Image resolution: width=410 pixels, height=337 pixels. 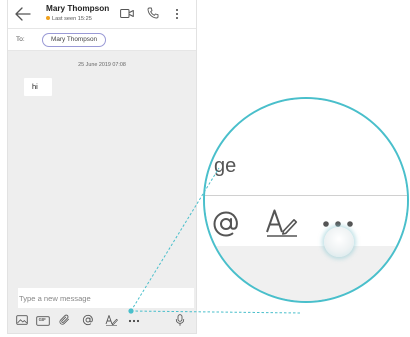 What do you see at coordinates (77, 8) in the screenshot?
I see `contact-name: Mary Thompson` at bounding box center [77, 8].